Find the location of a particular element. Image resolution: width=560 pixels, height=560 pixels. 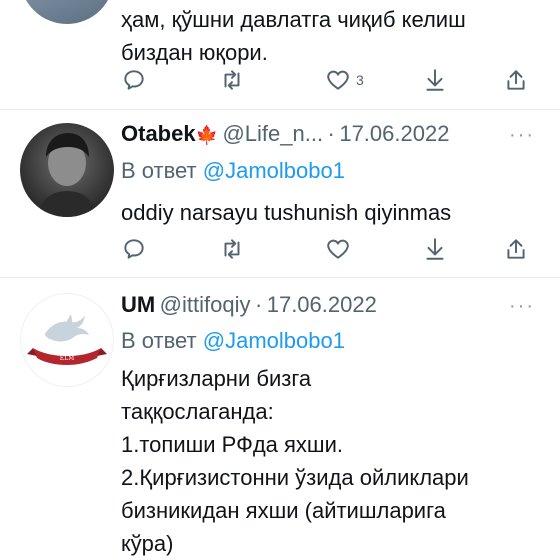

author-handle: @ittifoqiy is located at coordinates (205, 304).